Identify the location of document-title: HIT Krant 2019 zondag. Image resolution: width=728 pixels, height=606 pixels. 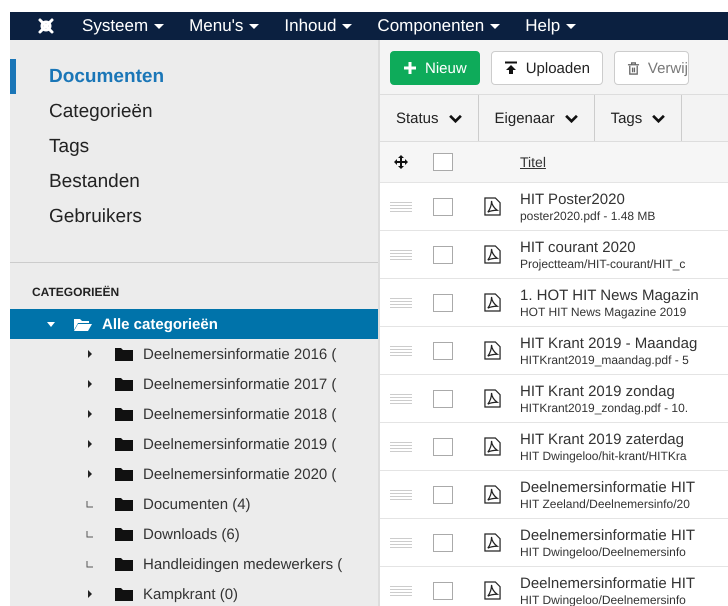
(604, 391).